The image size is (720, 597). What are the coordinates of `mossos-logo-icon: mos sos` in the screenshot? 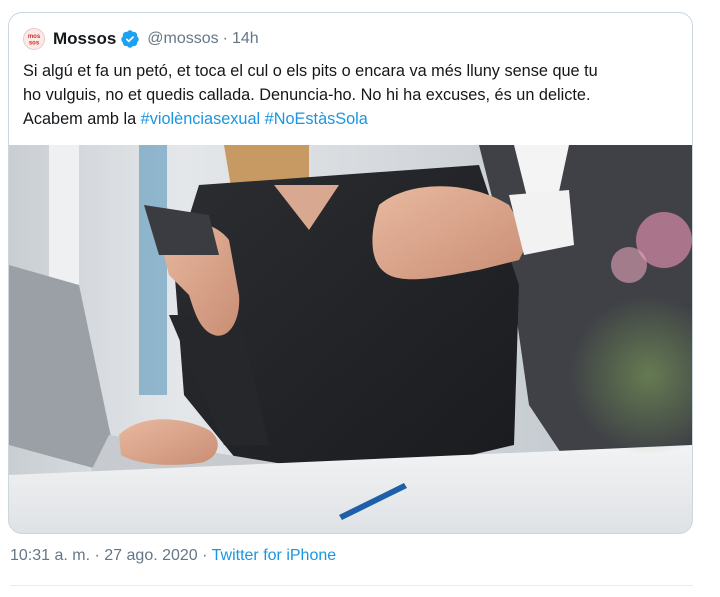 It's located at (34, 40).